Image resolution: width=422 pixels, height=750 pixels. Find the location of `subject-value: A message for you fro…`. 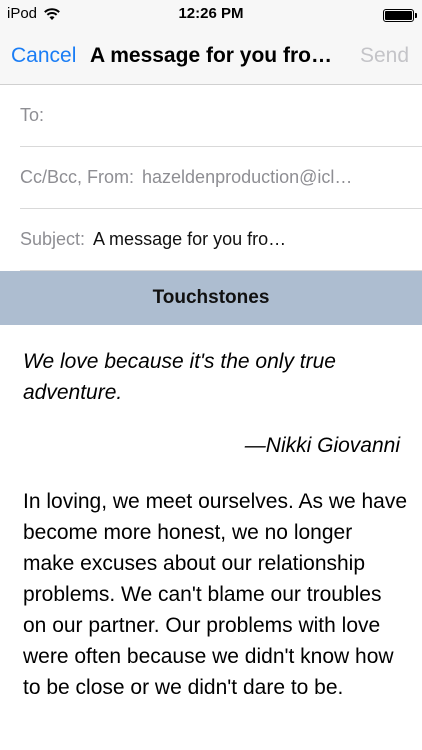

subject-value: A message for you fro… is located at coordinates (190, 239).